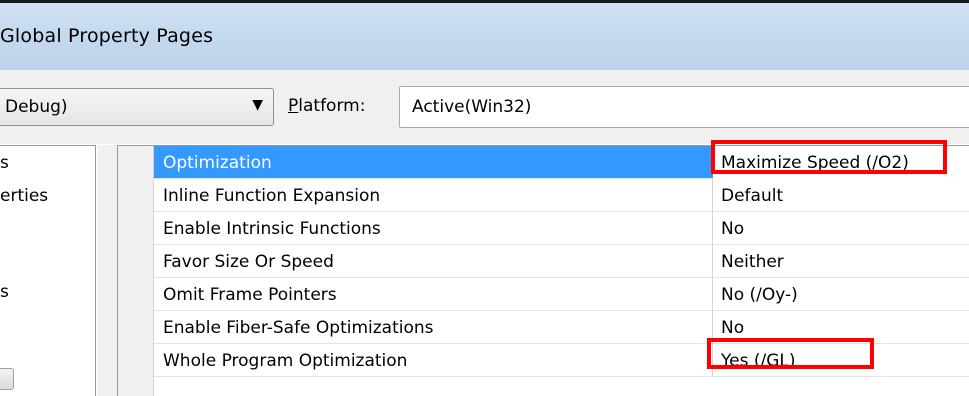 The image size is (969, 396). What do you see at coordinates (248, 262) in the screenshot?
I see `property-name: Favor Size Or Speed` at bounding box center [248, 262].